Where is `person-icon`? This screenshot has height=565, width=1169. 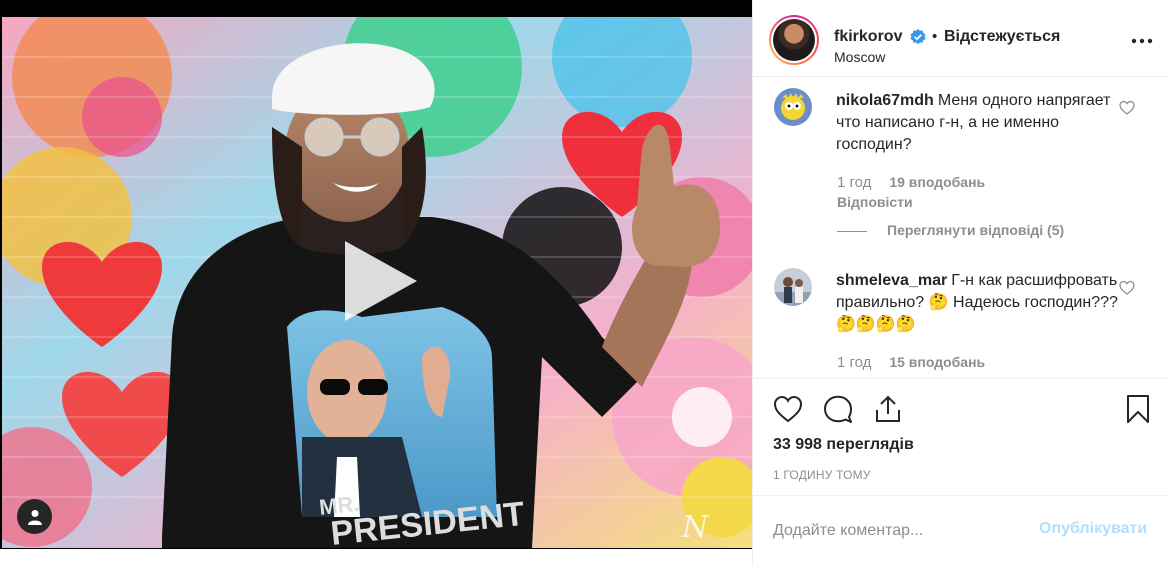 person-icon is located at coordinates (34, 517).